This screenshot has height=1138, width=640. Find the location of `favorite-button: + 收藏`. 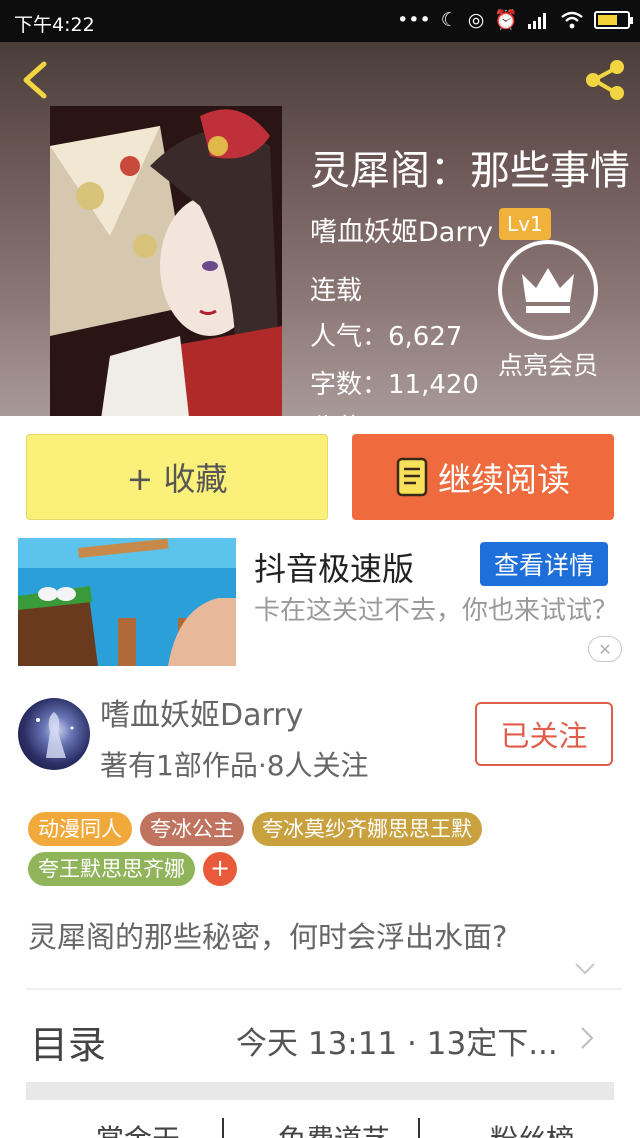

favorite-button: + 收藏 is located at coordinates (177, 477).